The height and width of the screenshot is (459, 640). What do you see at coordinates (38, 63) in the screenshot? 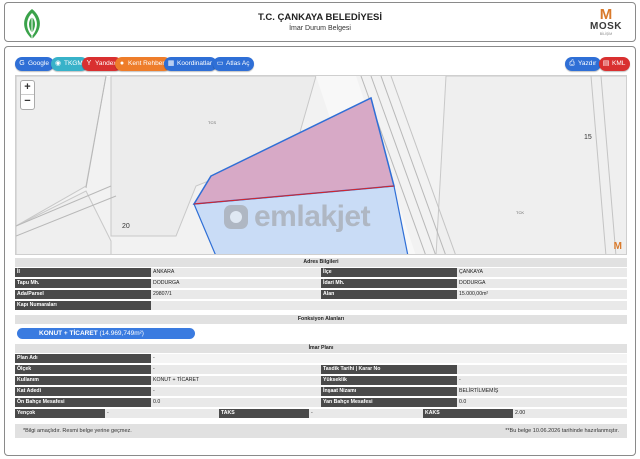
I see `google-label: Google` at bounding box center [38, 63].